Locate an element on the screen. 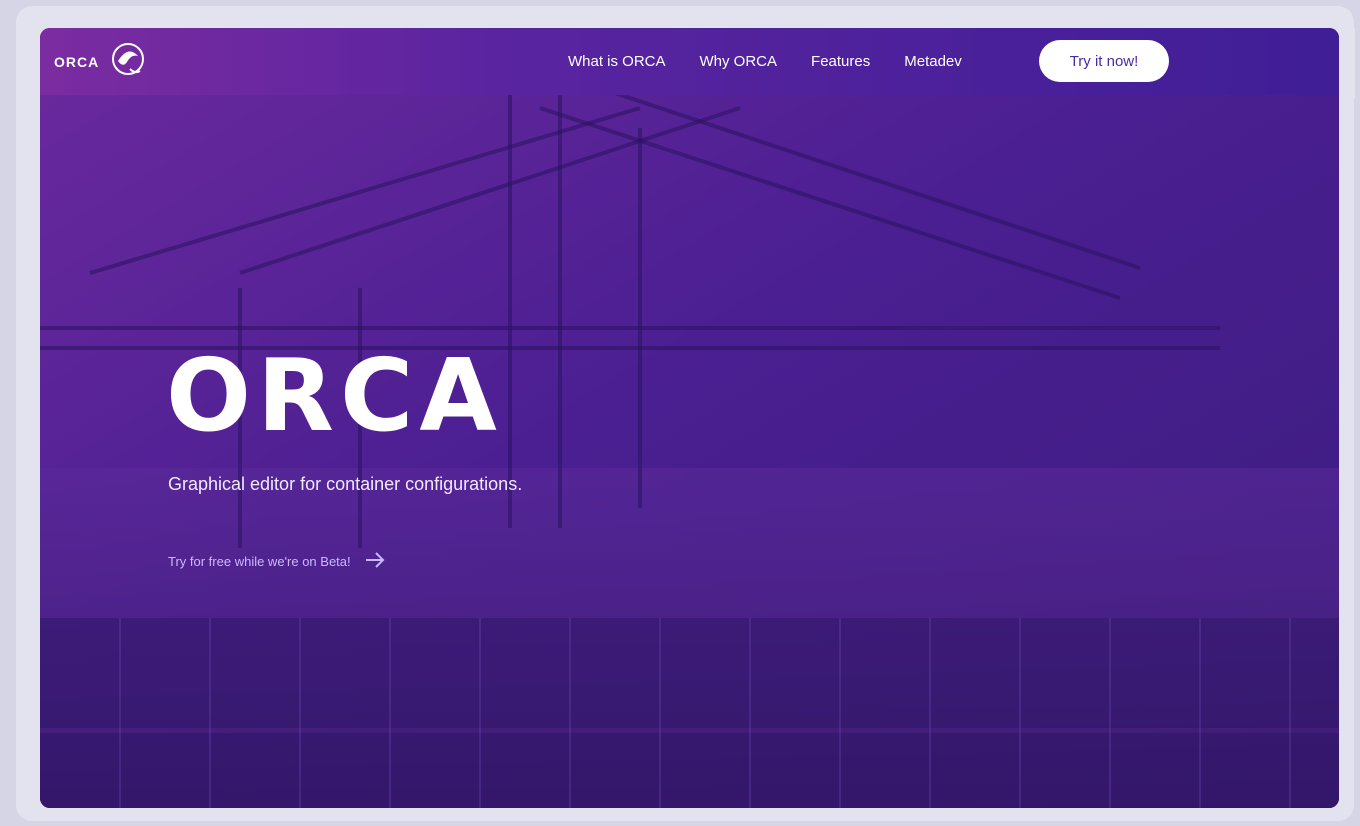 The height and width of the screenshot is (826, 1360). primary-nav: What is ORCA Why ORCA Features Metadev is located at coordinates (765, 61).